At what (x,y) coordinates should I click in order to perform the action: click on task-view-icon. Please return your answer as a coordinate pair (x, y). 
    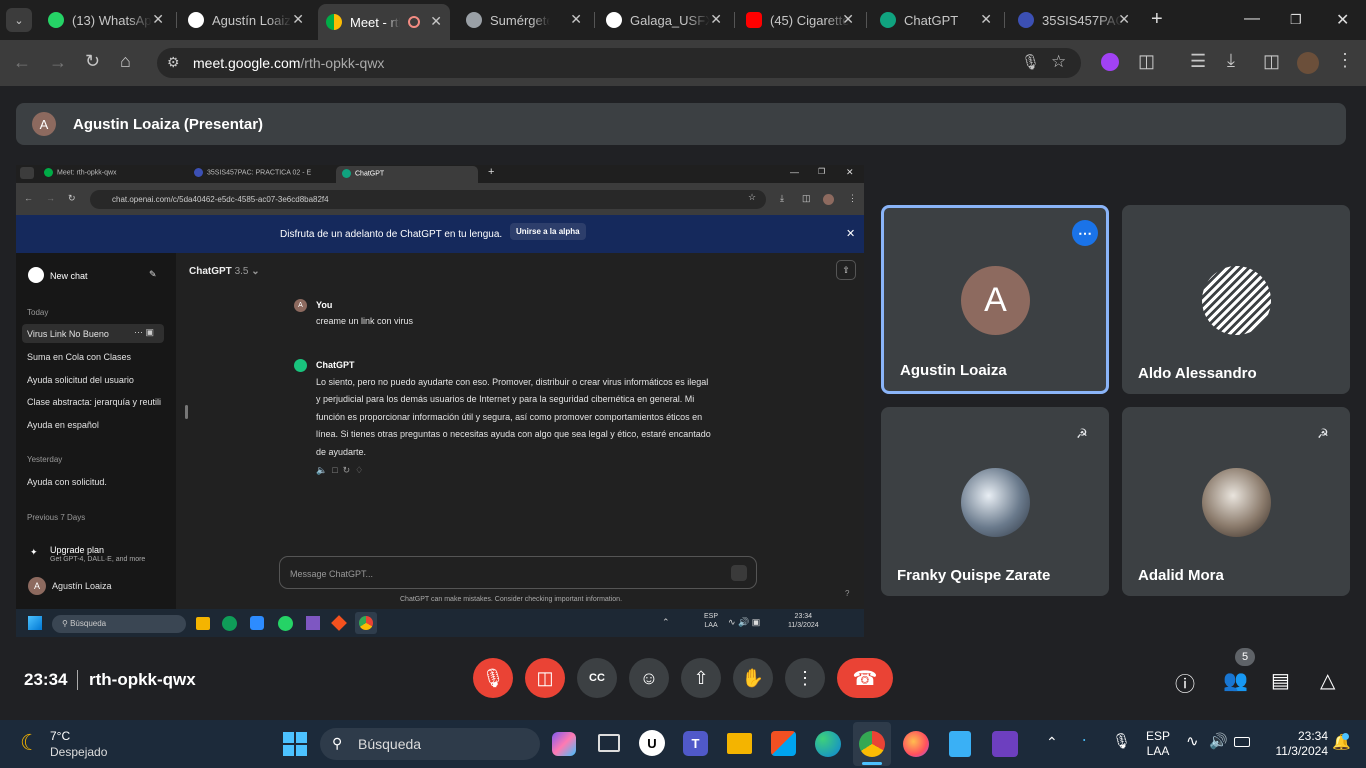
    Looking at the image, I should click on (609, 743).